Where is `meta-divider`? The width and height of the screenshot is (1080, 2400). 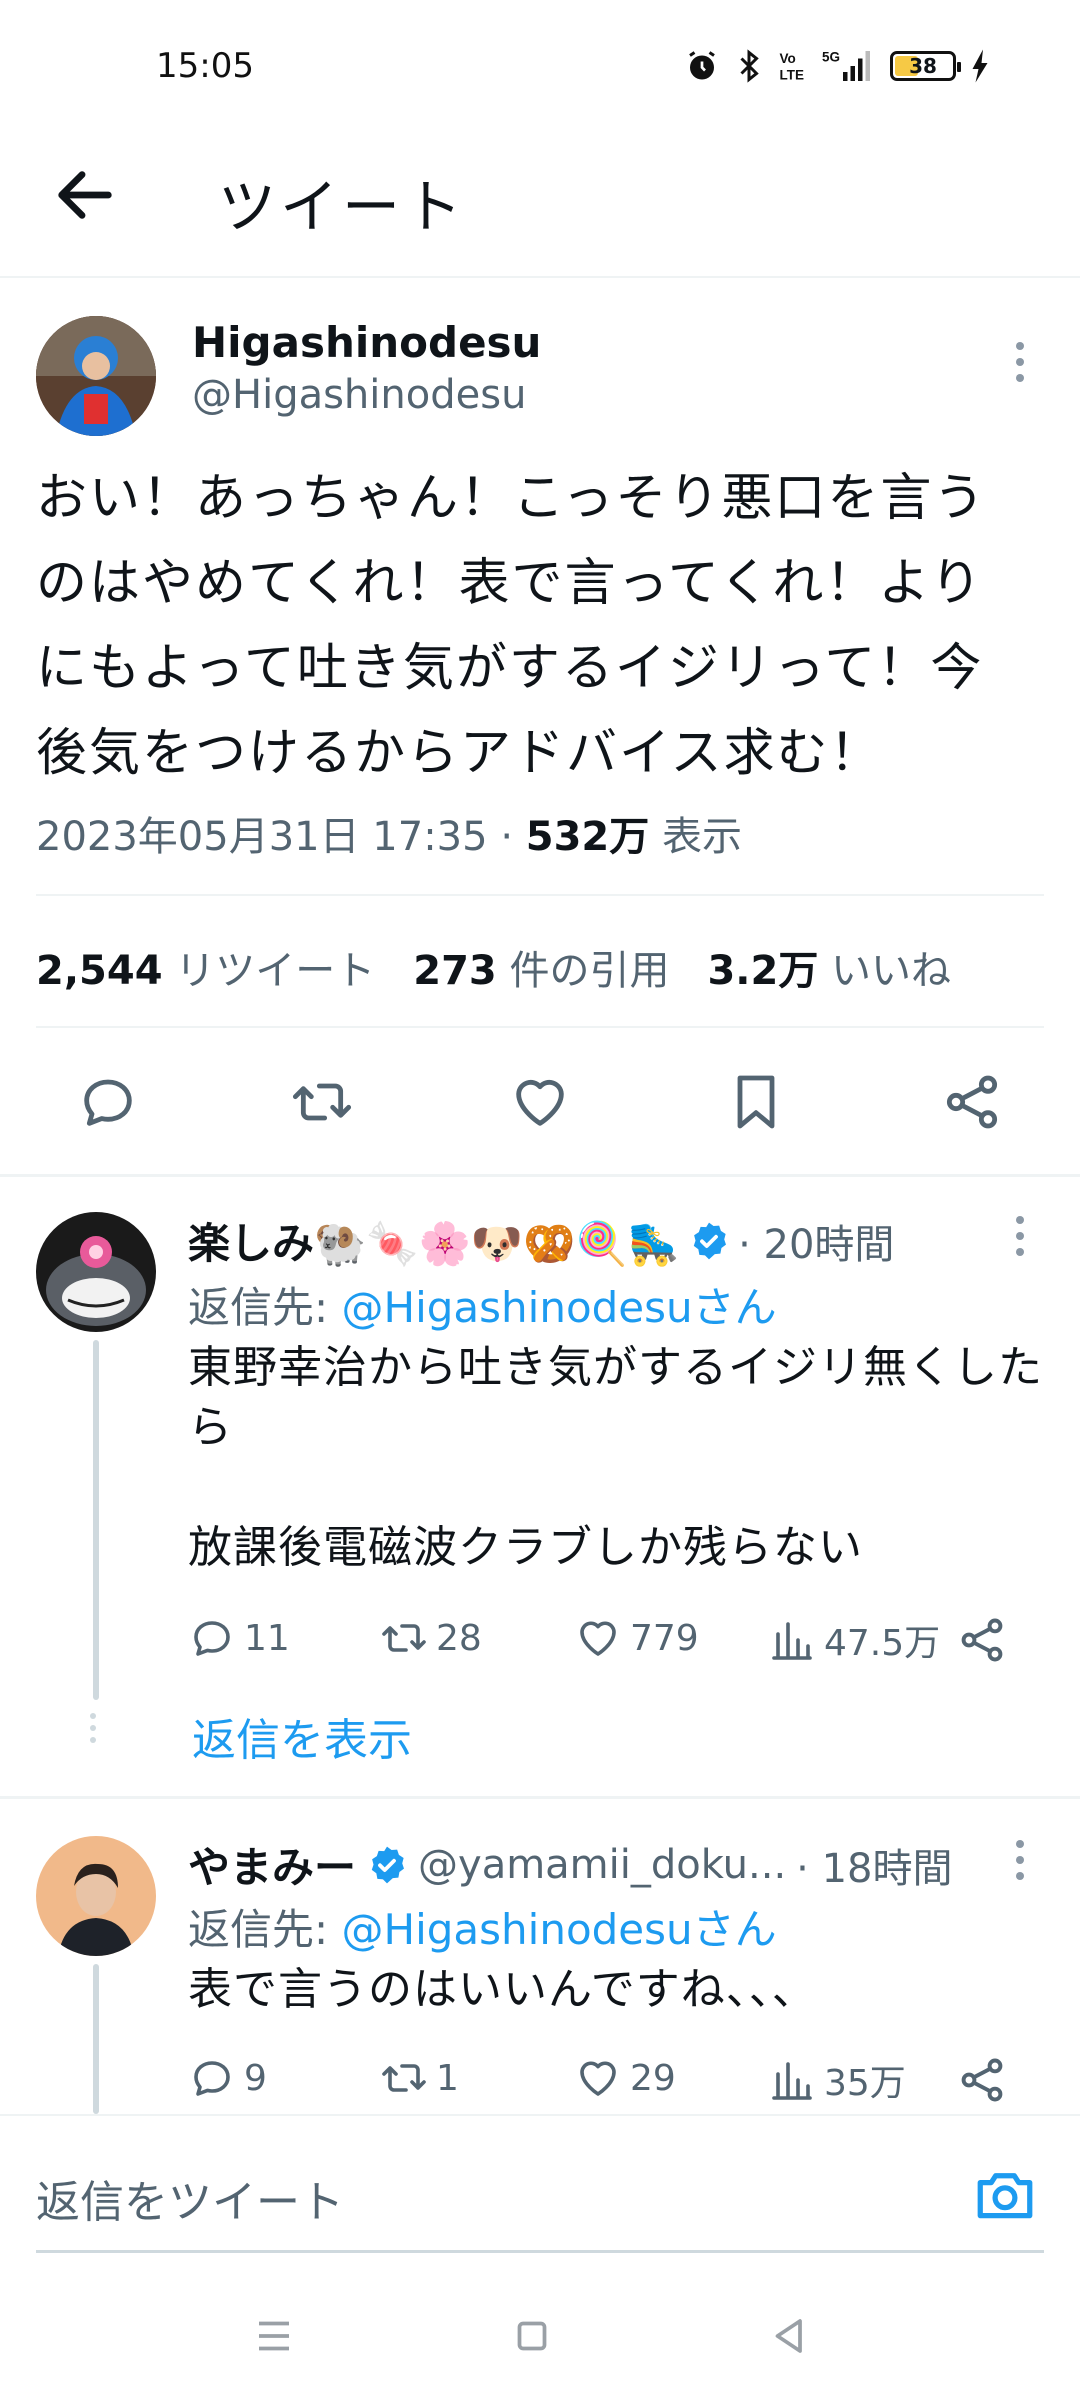 meta-divider is located at coordinates (540, 895).